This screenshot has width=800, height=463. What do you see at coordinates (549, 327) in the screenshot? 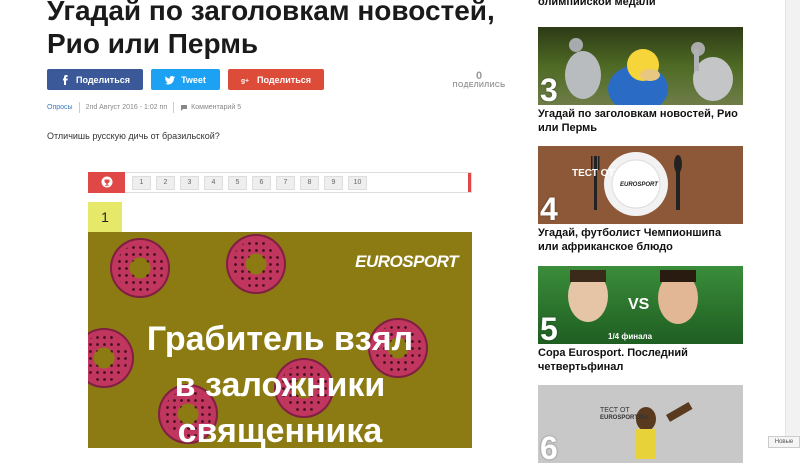
I see `card-rank: 5` at bounding box center [549, 327].